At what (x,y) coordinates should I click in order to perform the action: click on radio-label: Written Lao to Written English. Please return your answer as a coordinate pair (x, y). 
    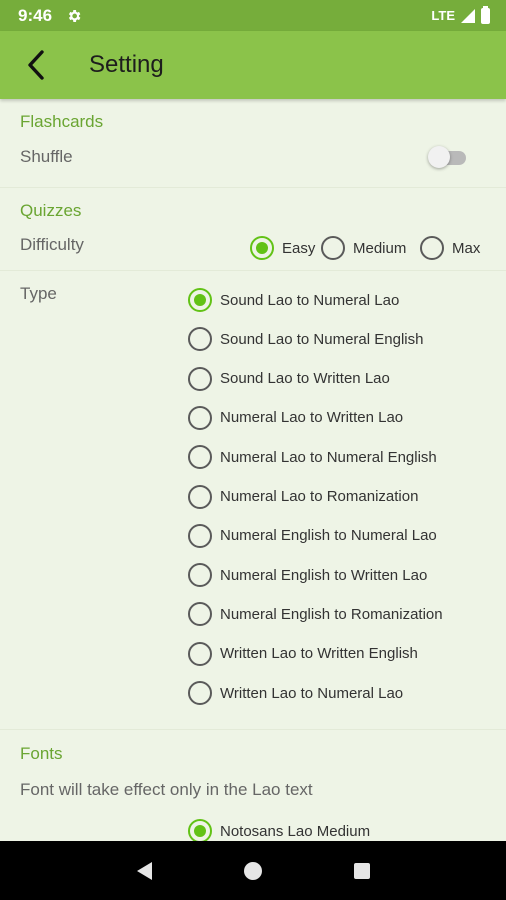
    Looking at the image, I should click on (319, 654).